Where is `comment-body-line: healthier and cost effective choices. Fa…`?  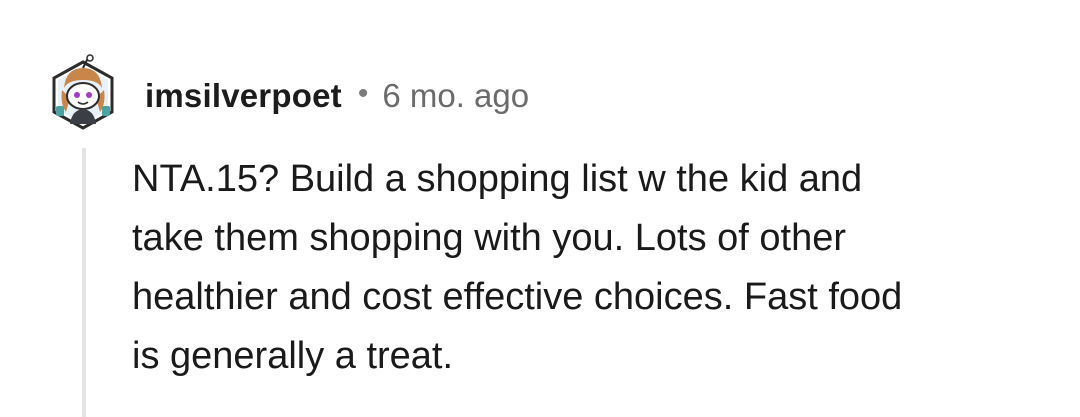
comment-body-line: healthier and cost effective choices. Fa… is located at coordinates (517, 297).